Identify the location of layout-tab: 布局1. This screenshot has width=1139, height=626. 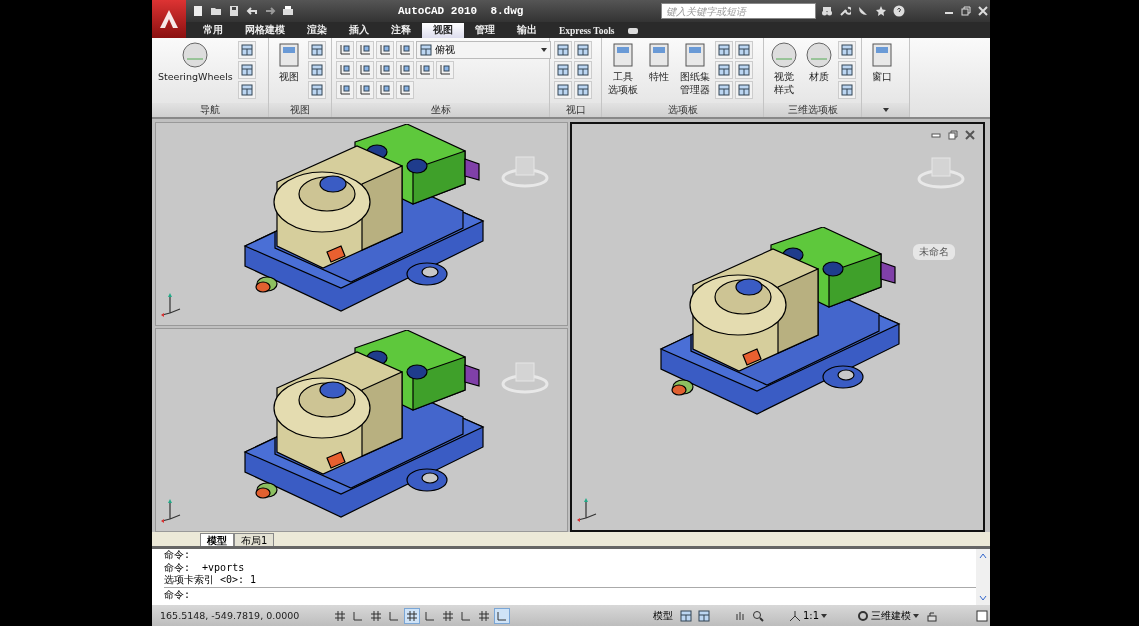
(254, 539).